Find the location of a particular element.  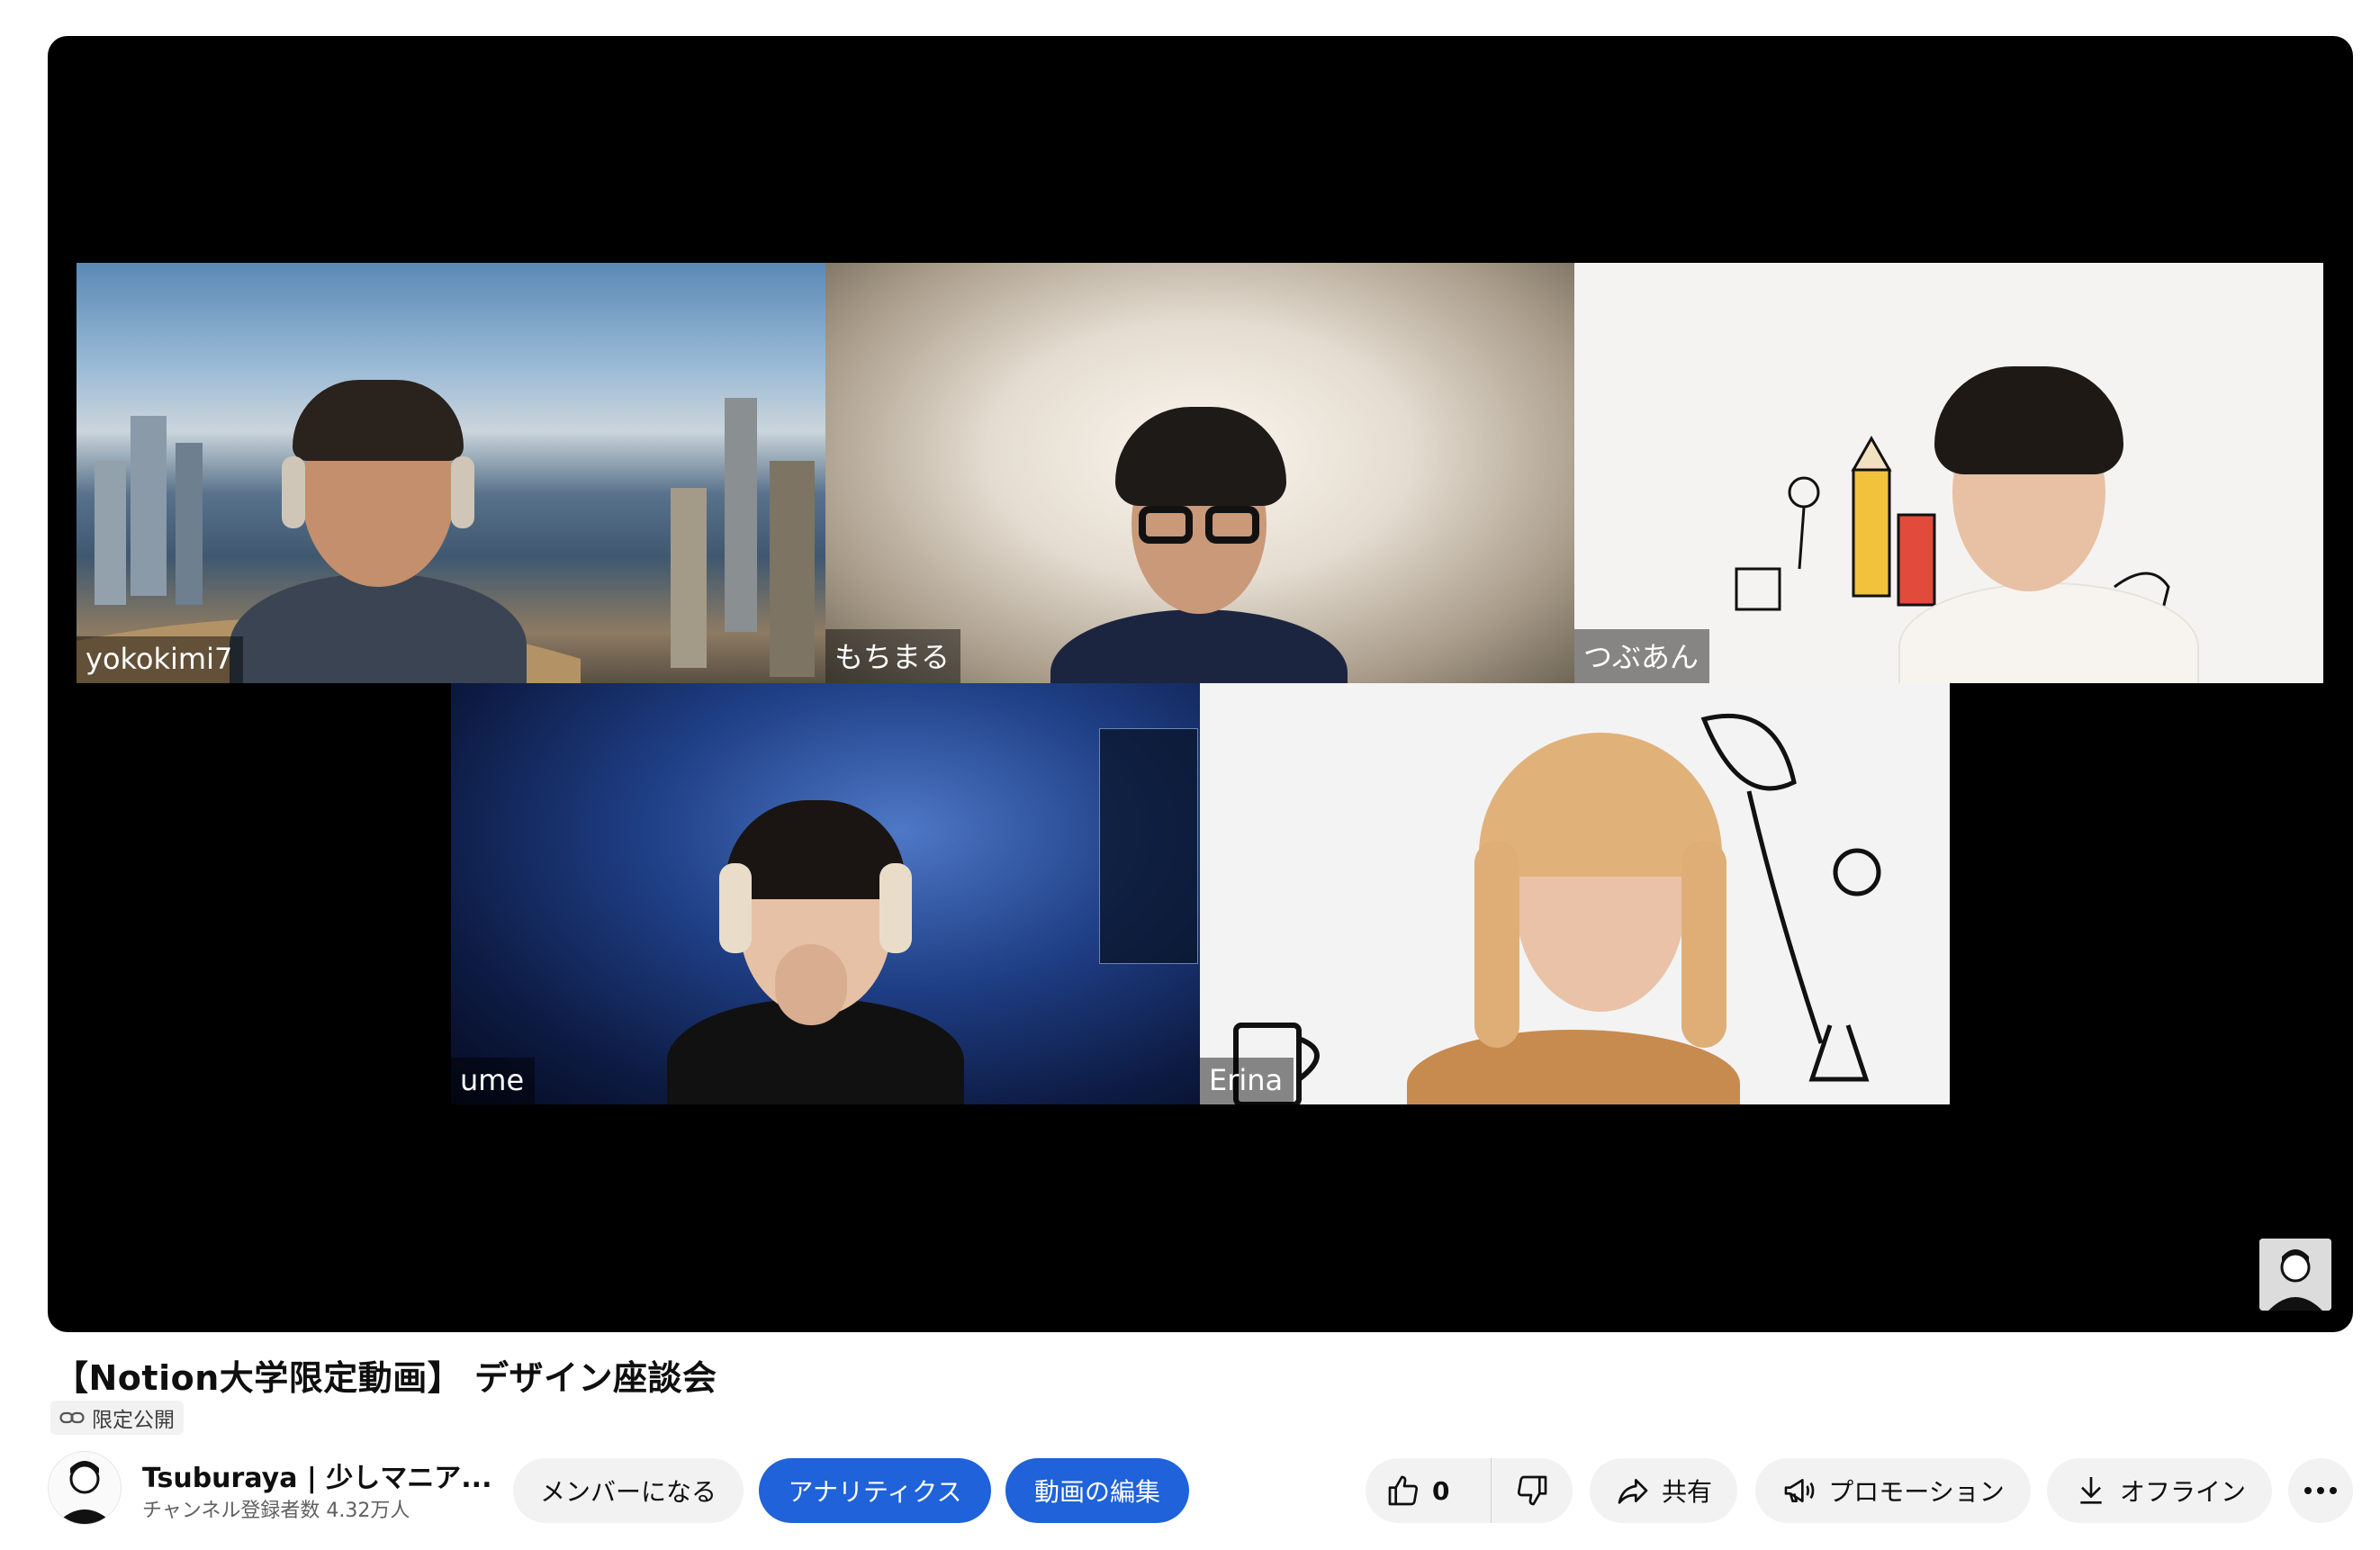

promotion-button: プロモーション is located at coordinates (1893, 1491).